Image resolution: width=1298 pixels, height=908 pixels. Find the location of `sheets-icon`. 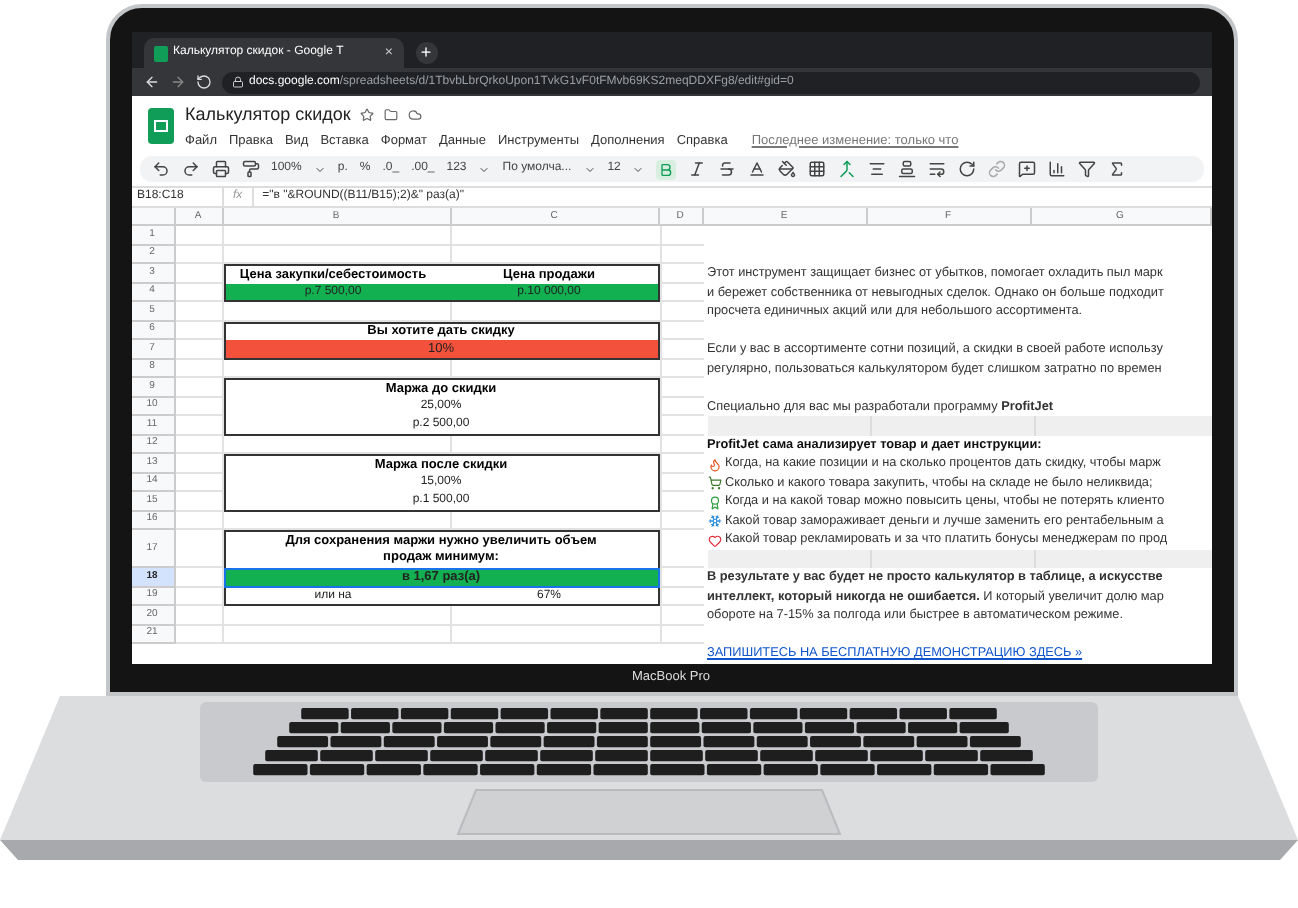

sheets-icon is located at coordinates (160, 53).